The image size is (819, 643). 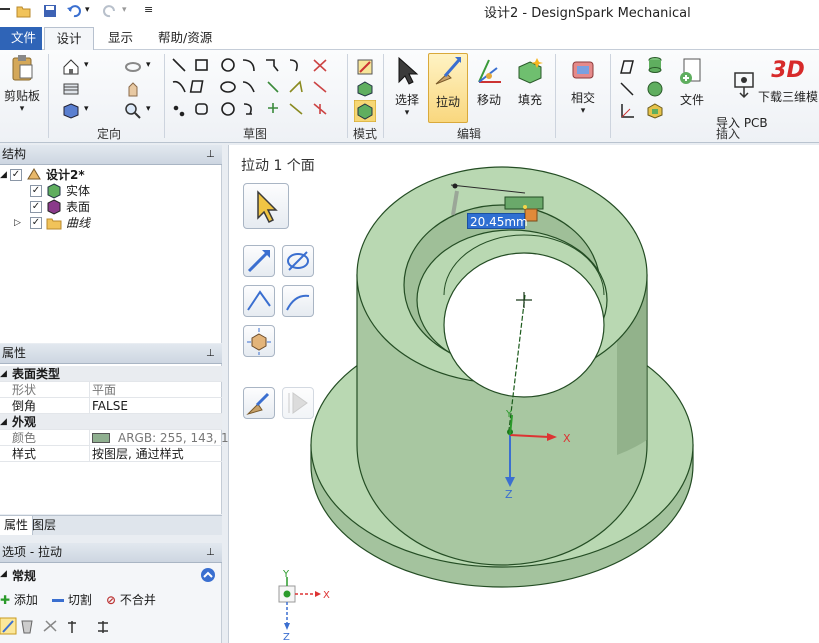 I want to click on property-row-style: 样式 按图层, 通过样式, so click(x=111, y=454).